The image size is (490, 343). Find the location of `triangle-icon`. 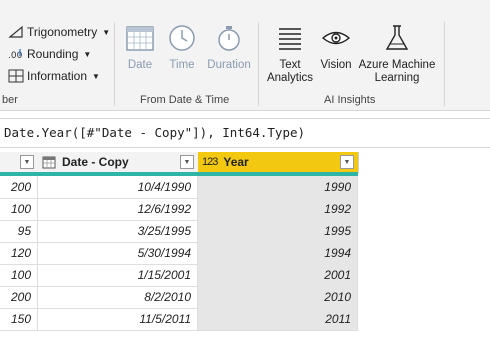

triangle-icon is located at coordinates (16, 32).